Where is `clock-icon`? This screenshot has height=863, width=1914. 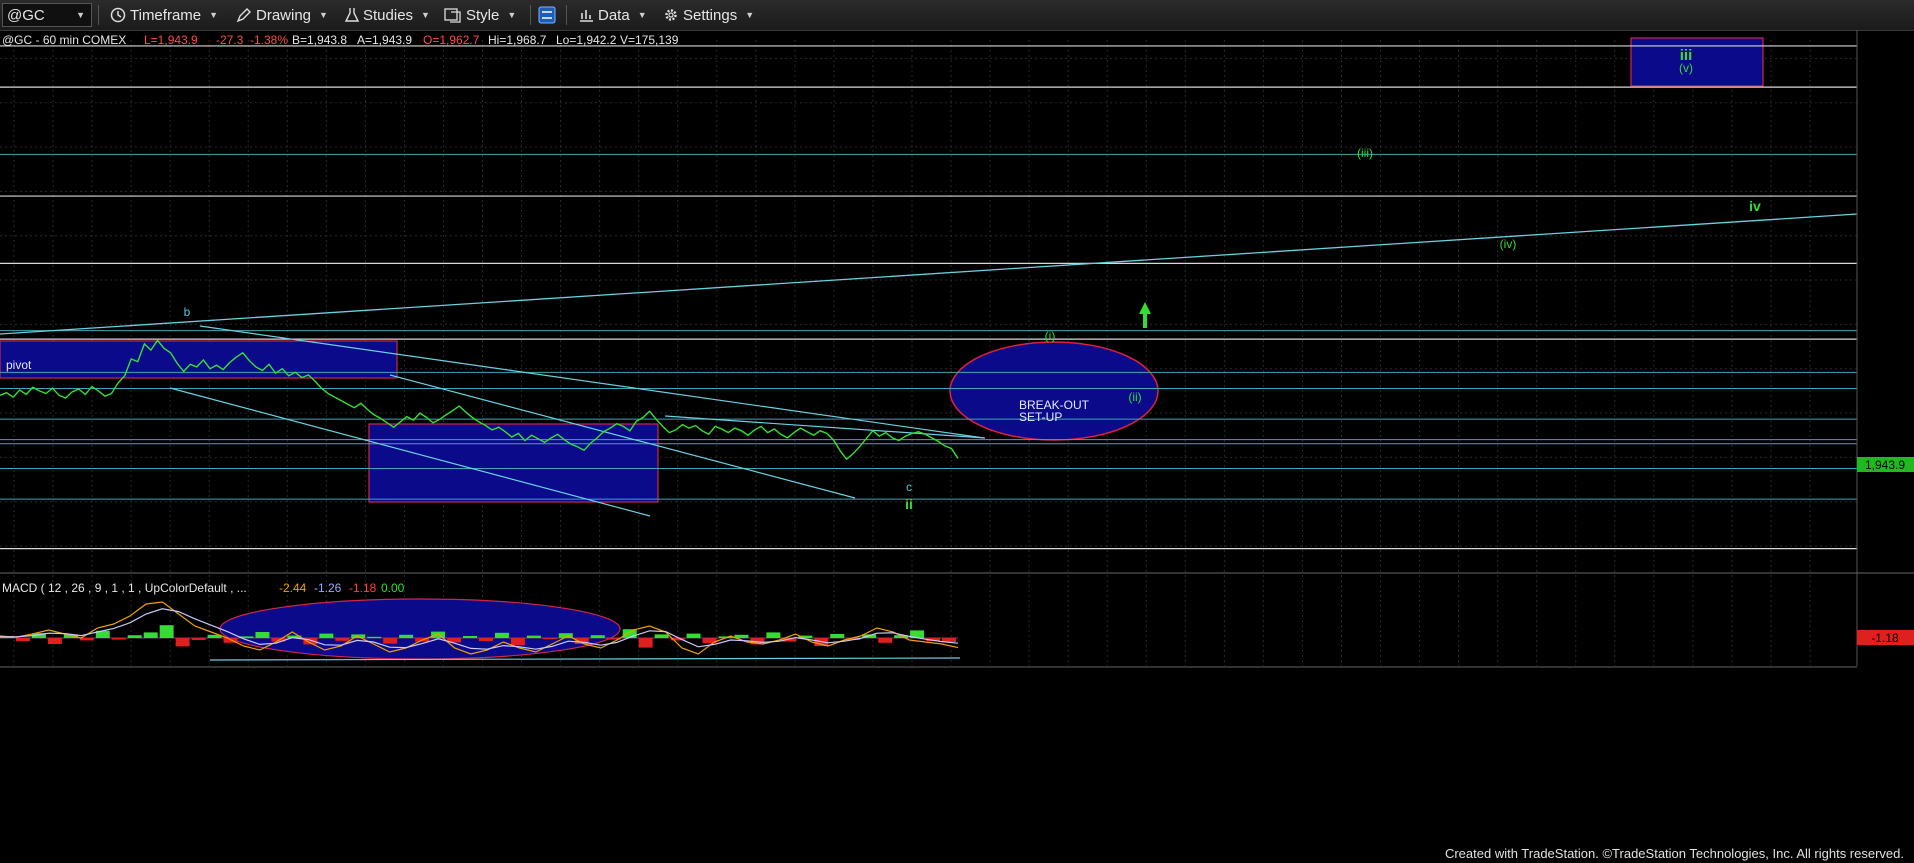 clock-icon is located at coordinates (118, 15).